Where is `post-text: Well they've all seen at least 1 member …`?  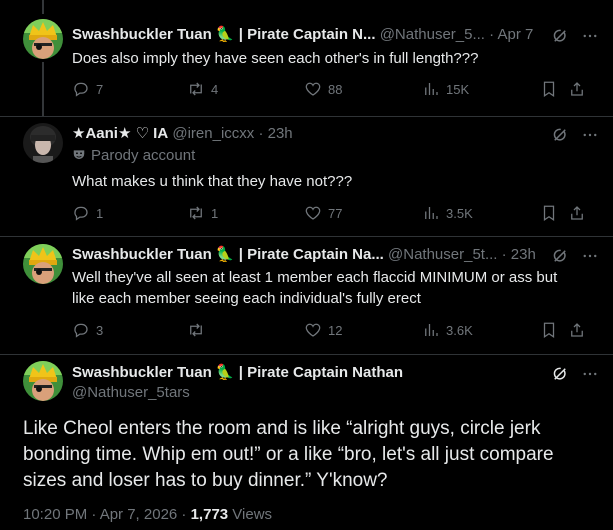 post-text: Well they've all seen at least 1 member … is located at coordinates (315, 288).